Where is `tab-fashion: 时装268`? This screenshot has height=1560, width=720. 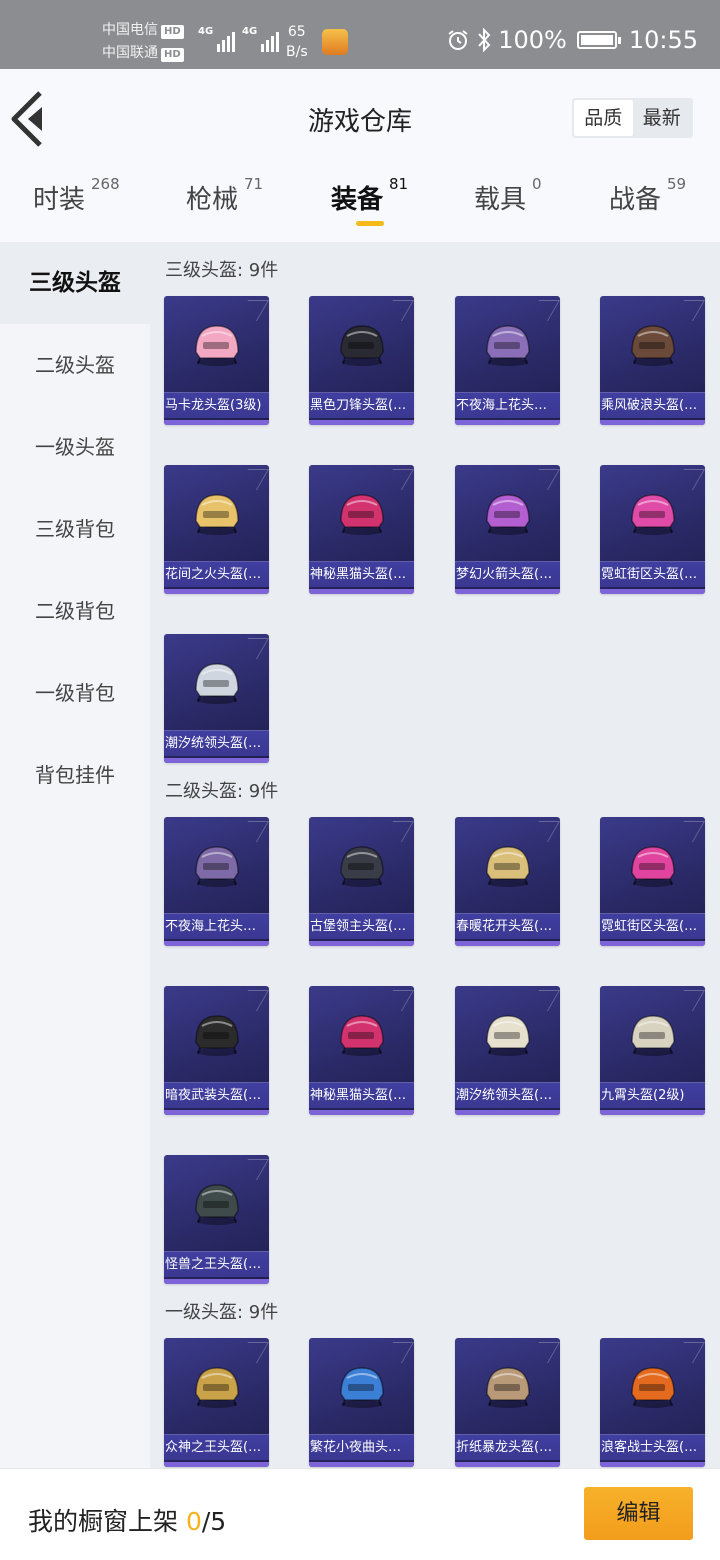 tab-fashion: 时装268 is located at coordinates (76, 195).